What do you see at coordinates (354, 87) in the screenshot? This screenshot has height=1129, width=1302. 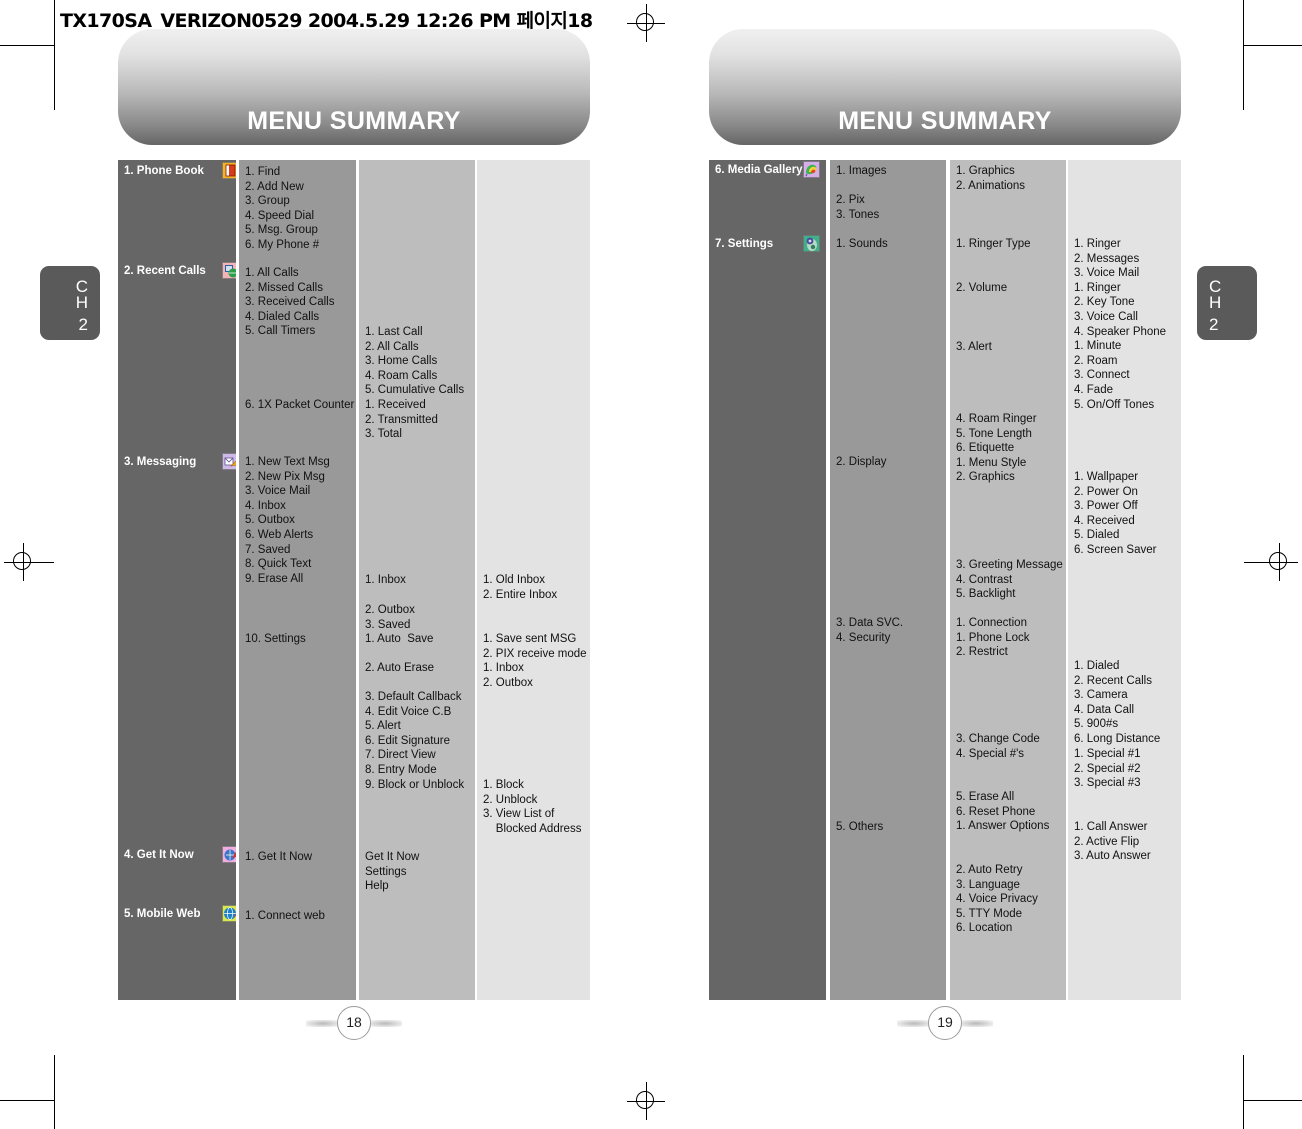 I see `page-banner-left: MENU SUMMARY` at bounding box center [354, 87].